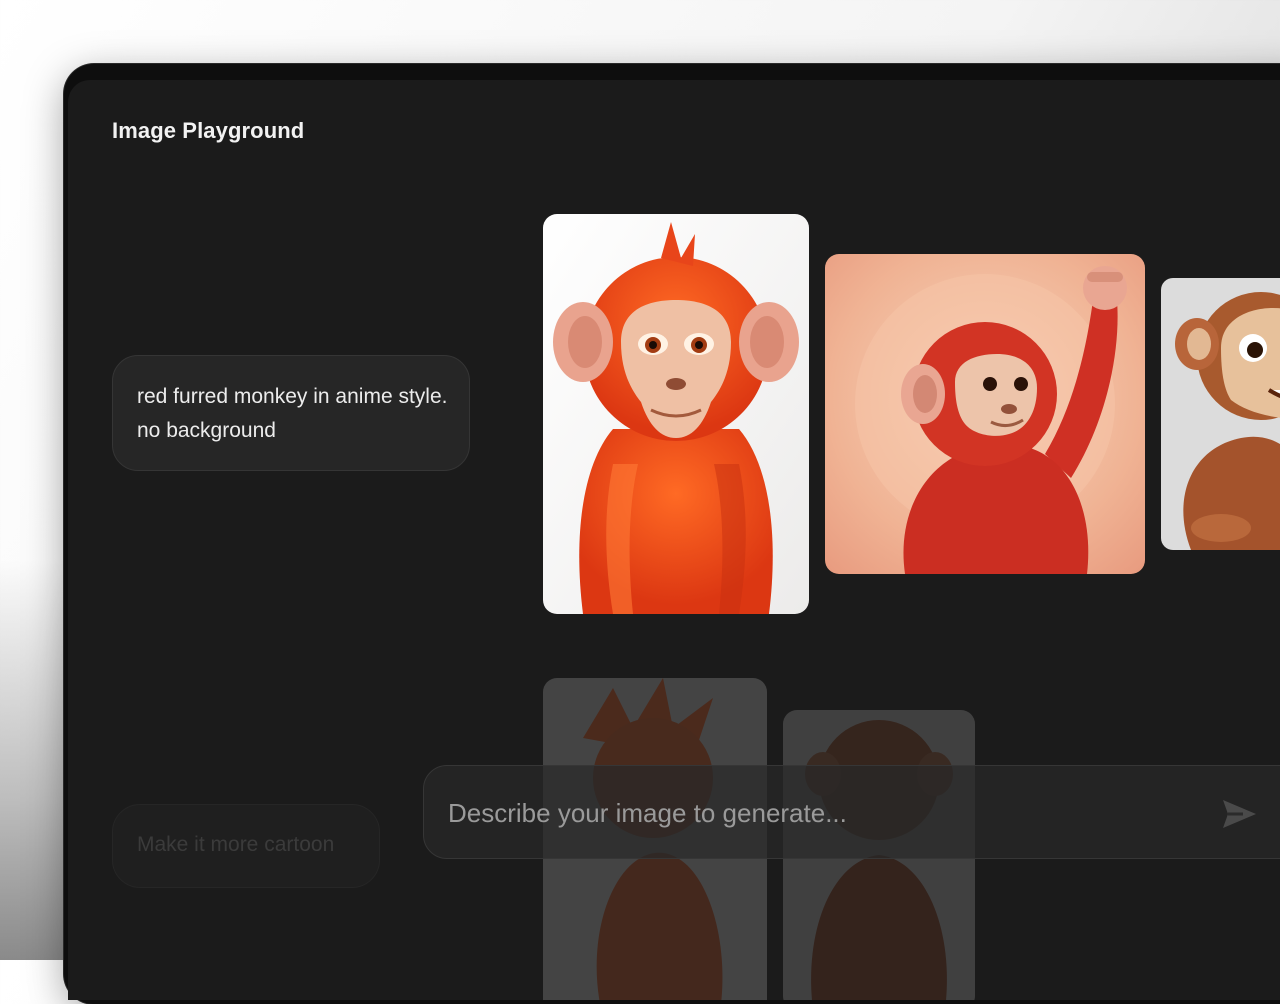  I want to click on monkey-portrait-image, so click(676, 414).